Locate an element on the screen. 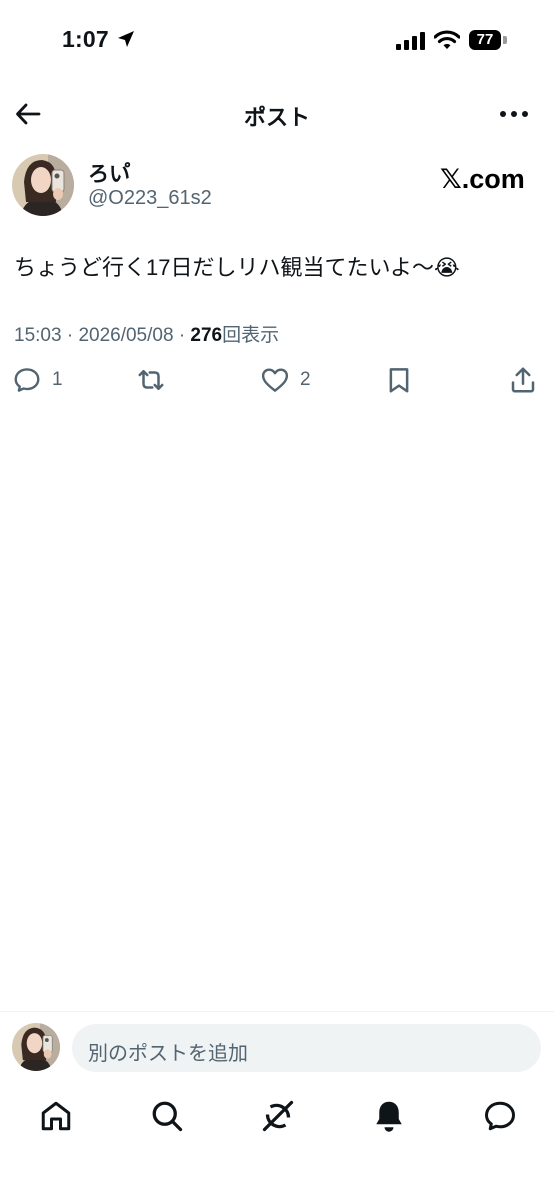 Image resolution: width=554 pixels, height=1200 pixels. like-count: 2 is located at coordinates (305, 379).